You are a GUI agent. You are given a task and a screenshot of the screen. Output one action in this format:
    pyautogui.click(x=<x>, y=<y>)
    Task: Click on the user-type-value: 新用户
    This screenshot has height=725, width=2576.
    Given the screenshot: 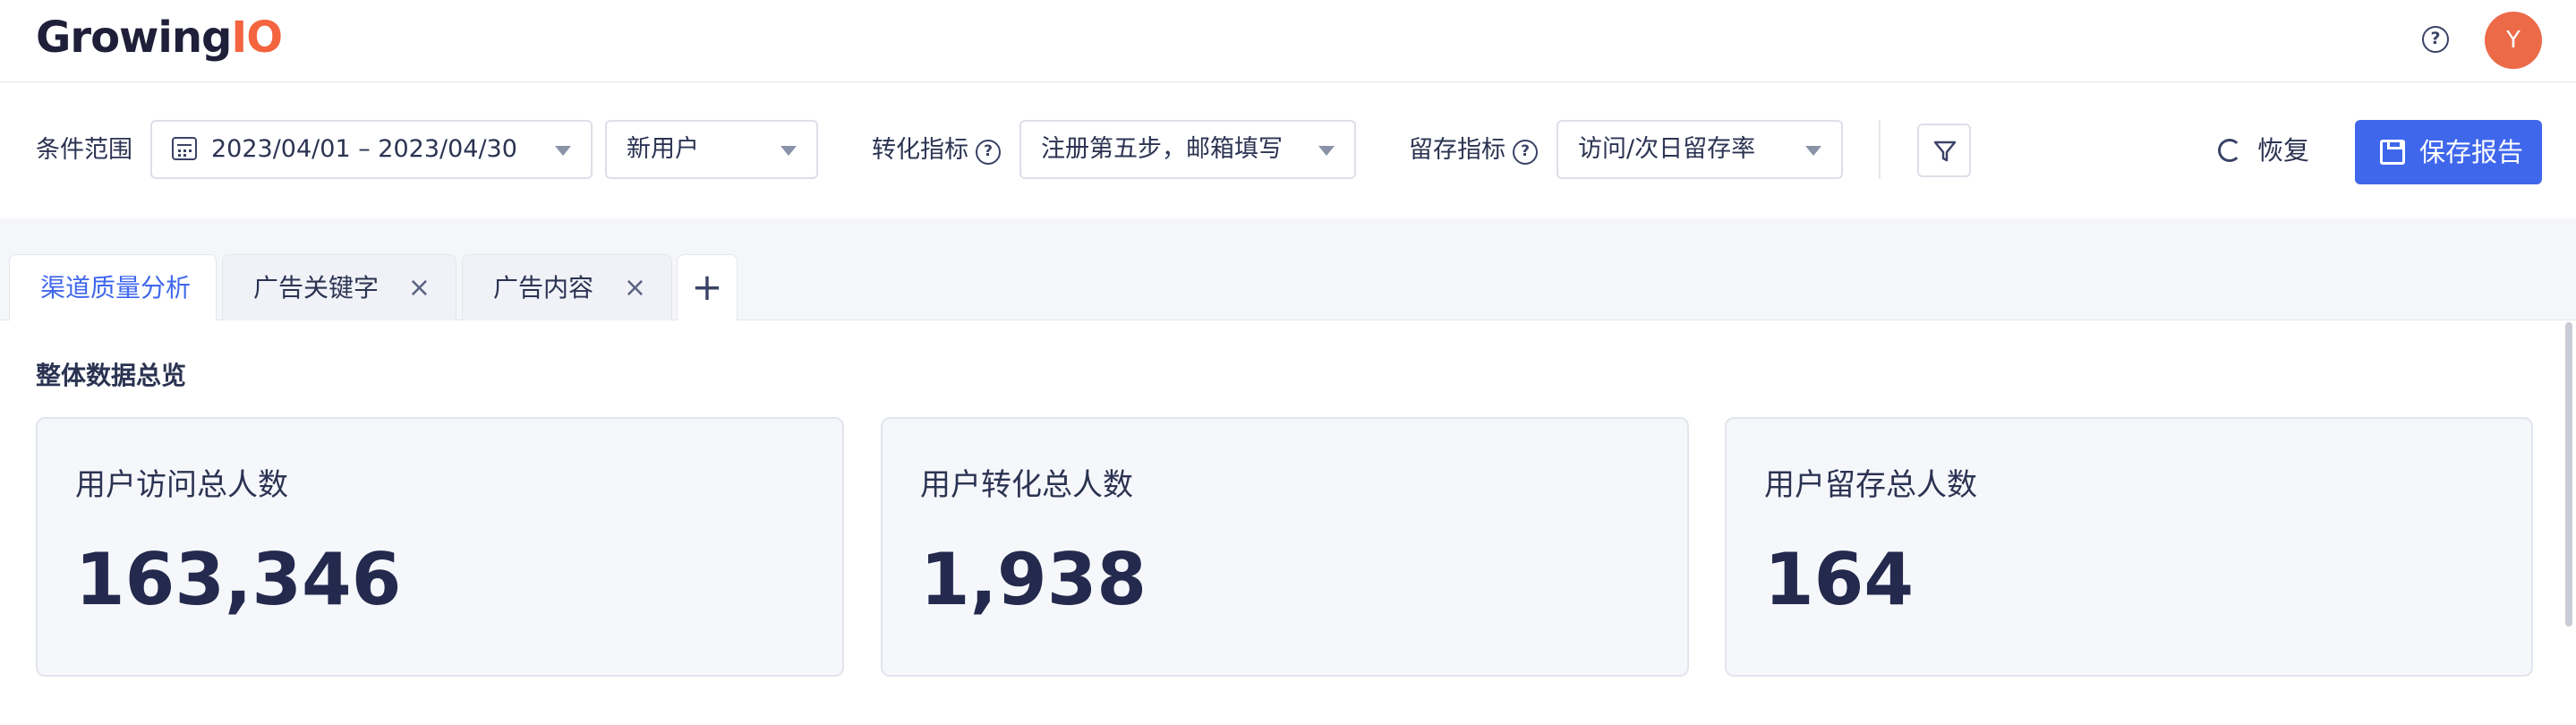 What is the action you would take?
    pyautogui.click(x=663, y=149)
    